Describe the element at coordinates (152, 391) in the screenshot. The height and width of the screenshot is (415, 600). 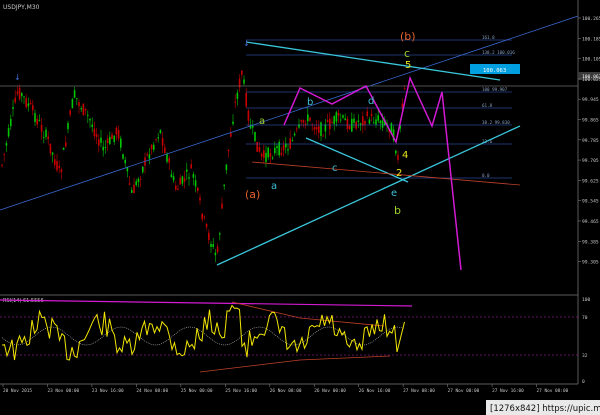
I see `time-tick-label: 24 Nov 08:00` at that location.